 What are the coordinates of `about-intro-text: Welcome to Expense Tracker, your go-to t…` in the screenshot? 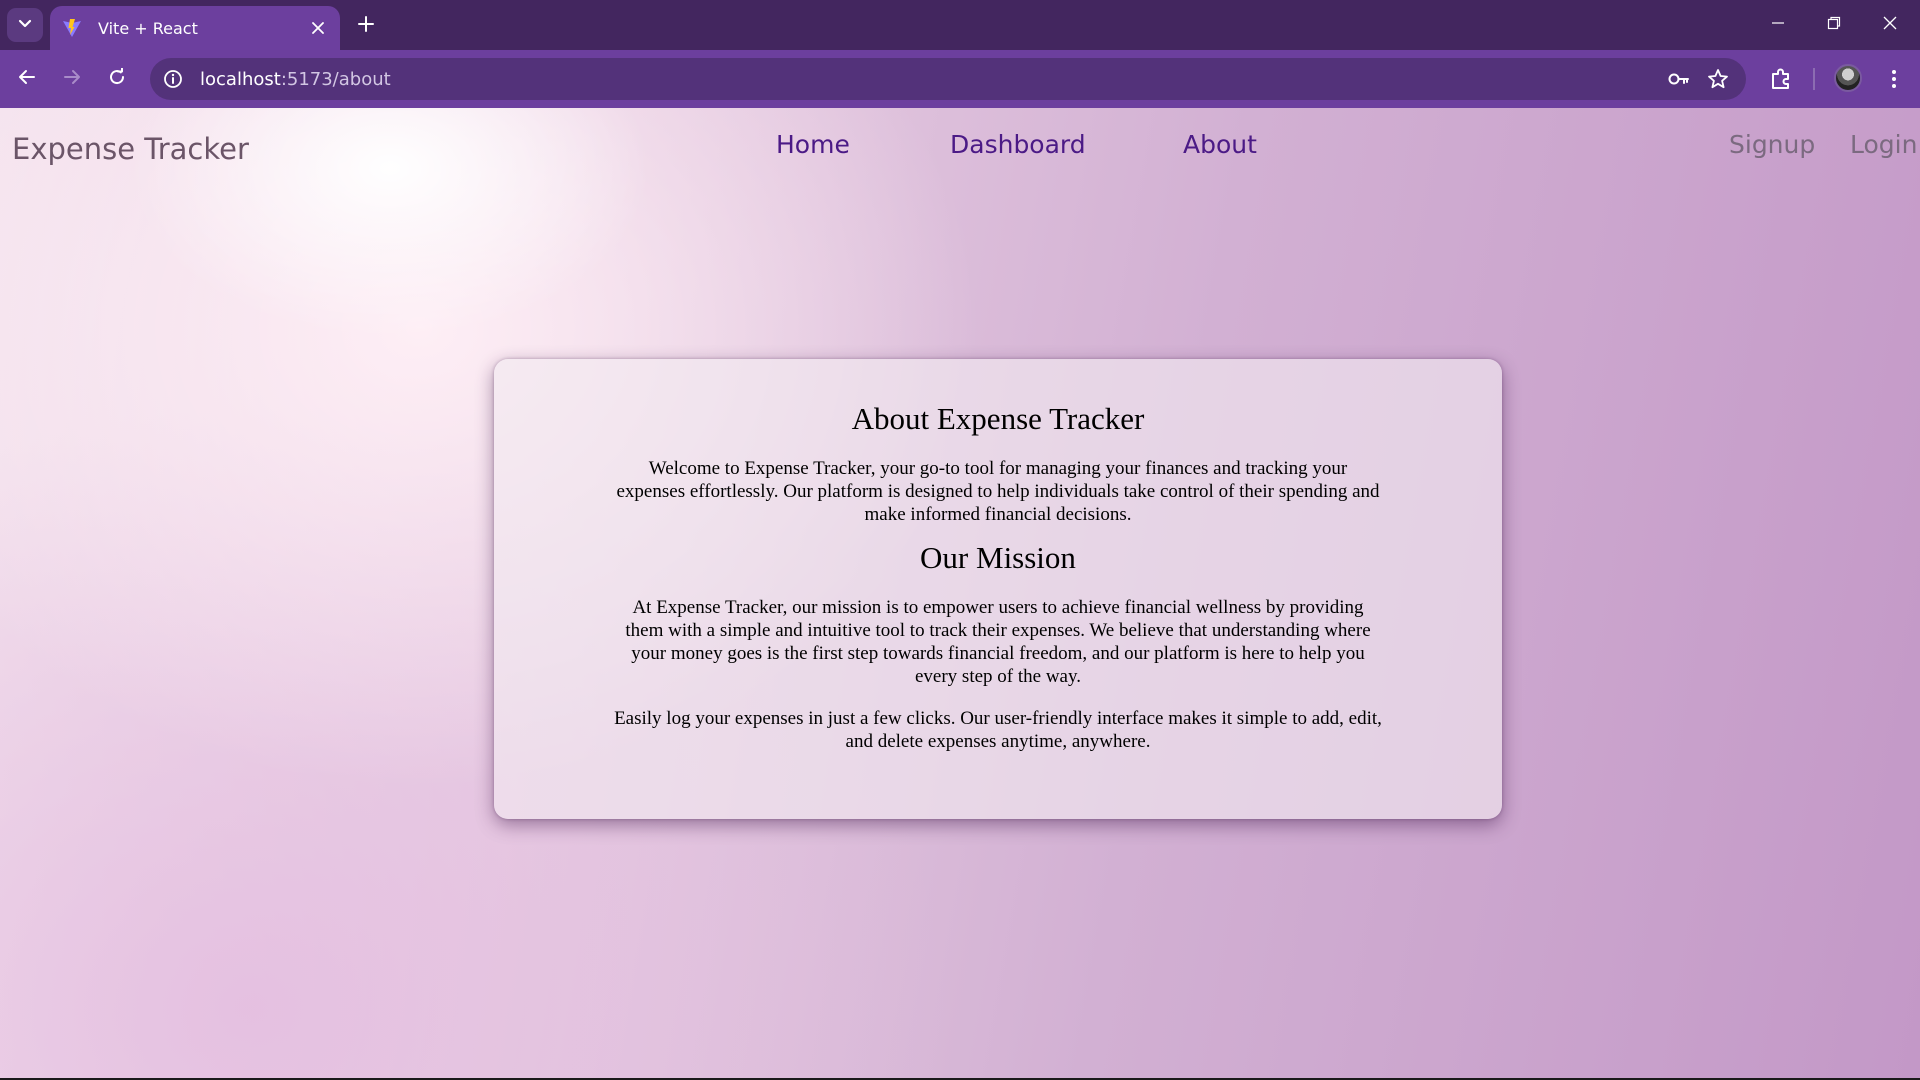 It's located at (998, 491).